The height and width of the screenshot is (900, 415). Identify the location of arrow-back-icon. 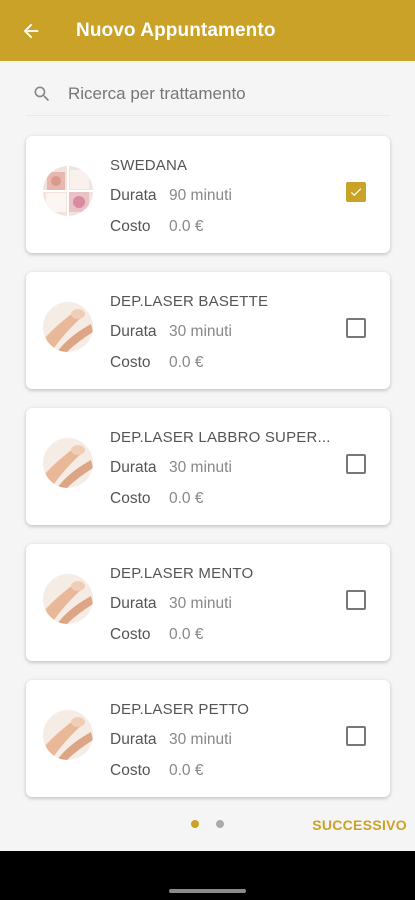
(31, 30).